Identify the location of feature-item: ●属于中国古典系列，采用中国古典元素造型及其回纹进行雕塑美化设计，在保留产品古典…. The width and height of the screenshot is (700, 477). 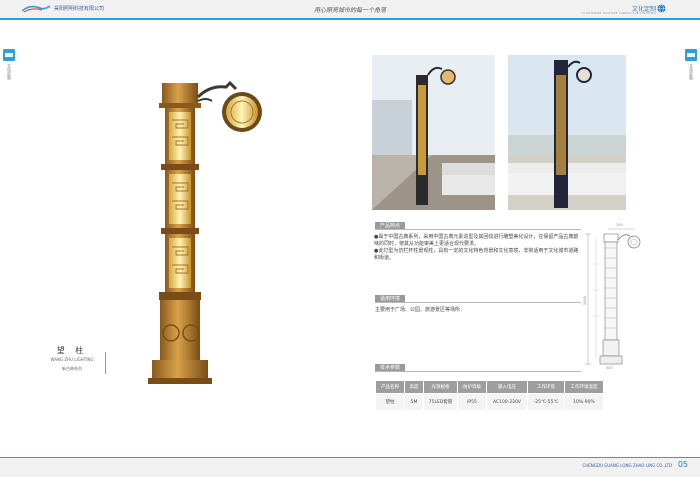
(476, 240).